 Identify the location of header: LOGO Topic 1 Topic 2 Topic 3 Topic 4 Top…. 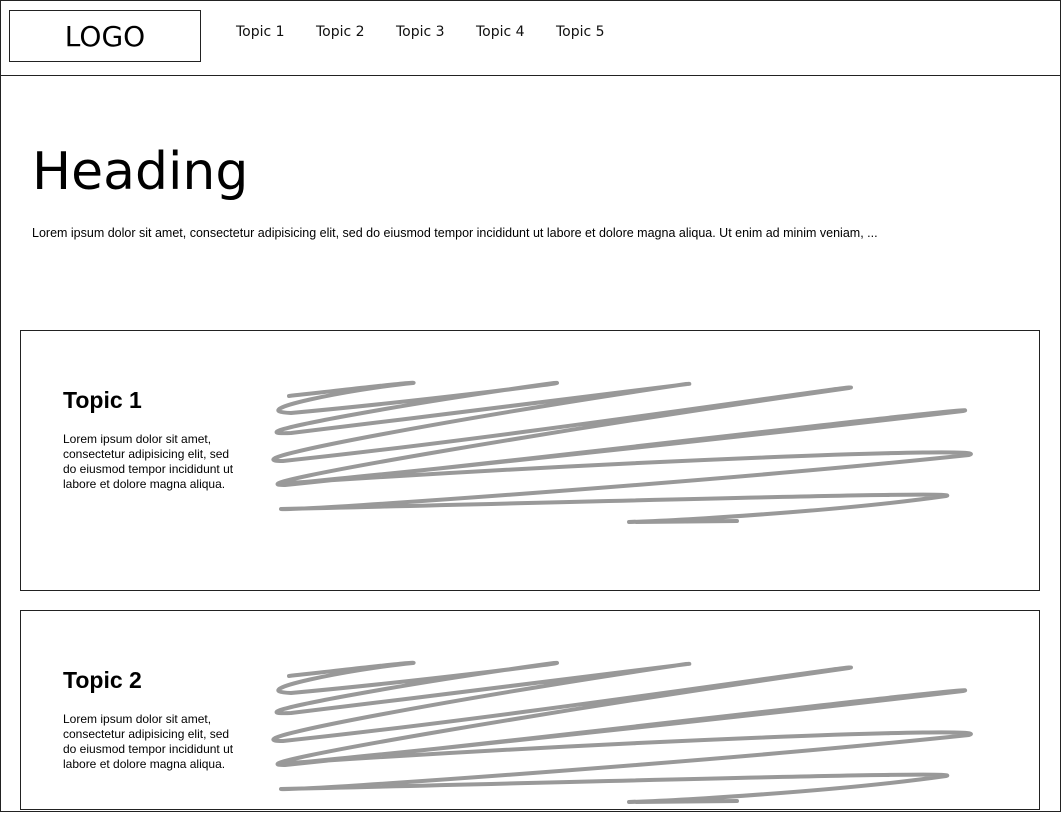
(530, 38).